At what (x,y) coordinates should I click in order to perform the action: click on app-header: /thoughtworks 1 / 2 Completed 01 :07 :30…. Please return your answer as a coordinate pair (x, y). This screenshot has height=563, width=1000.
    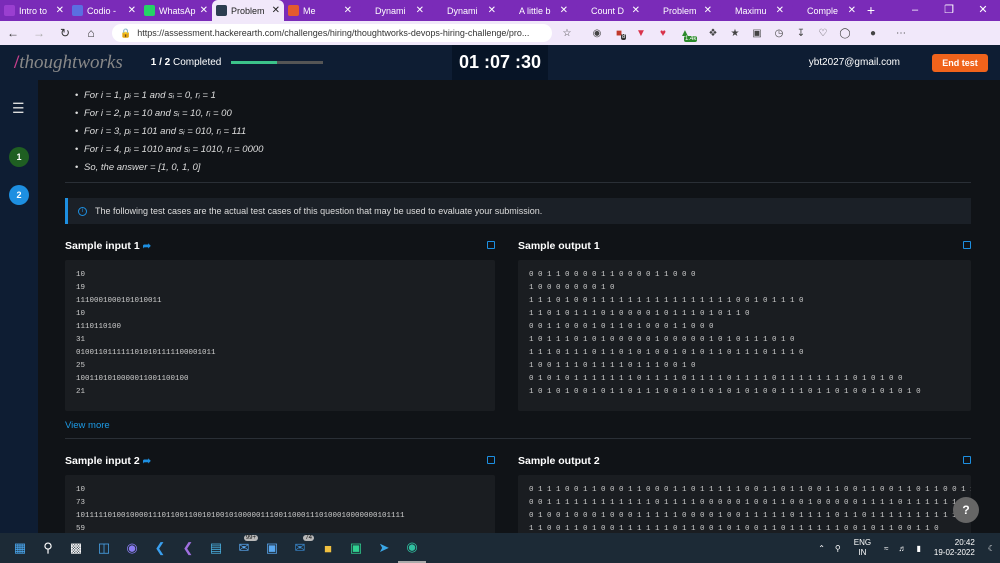
    Looking at the image, I should click on (500, 62).